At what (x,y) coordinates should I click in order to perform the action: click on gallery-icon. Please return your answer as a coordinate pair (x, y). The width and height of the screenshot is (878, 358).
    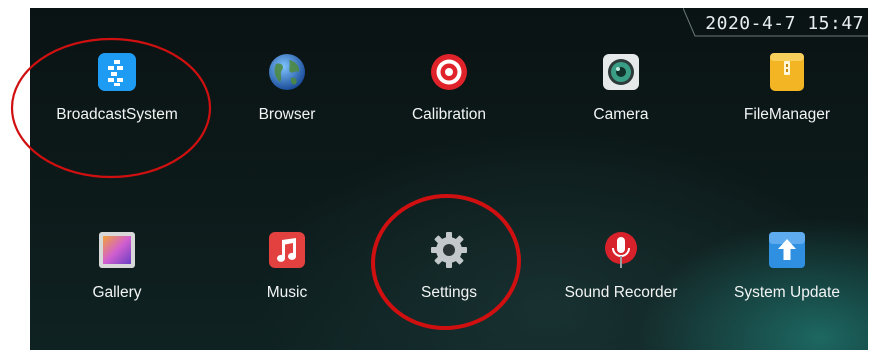
    Looking at the image, I should click on (117, 250).